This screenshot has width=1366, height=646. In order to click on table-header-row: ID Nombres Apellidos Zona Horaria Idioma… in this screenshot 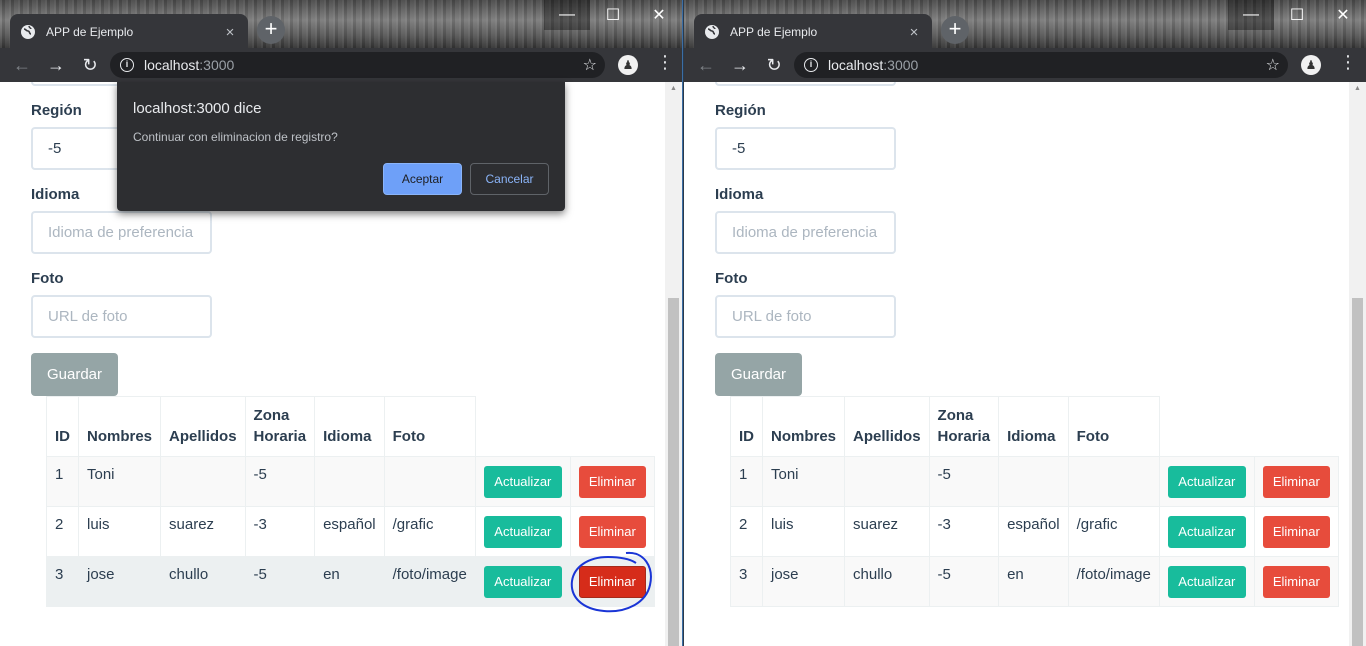, I will do `click(1034, 426)`.